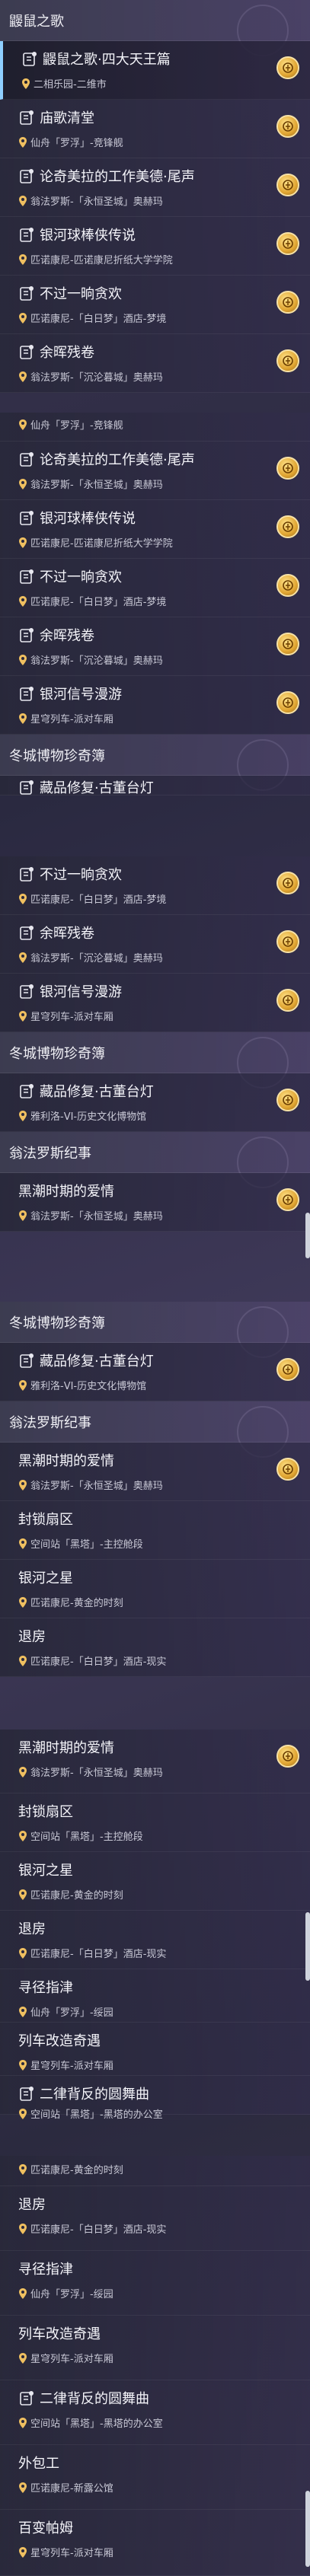  What do you see at coordinates (155, 427) in the screenshot?
I see `quest-item-partial: 仙舟「罗浮」-竞锋舰` at bounding box center [155, 427].